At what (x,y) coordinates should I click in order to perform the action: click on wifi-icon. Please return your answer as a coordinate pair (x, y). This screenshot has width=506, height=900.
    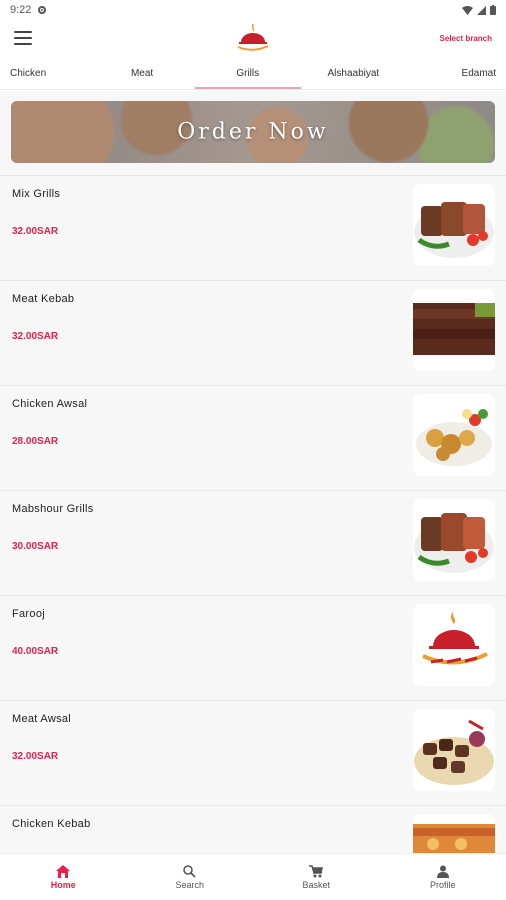
    Looking at the image, I should click on (467, 10).